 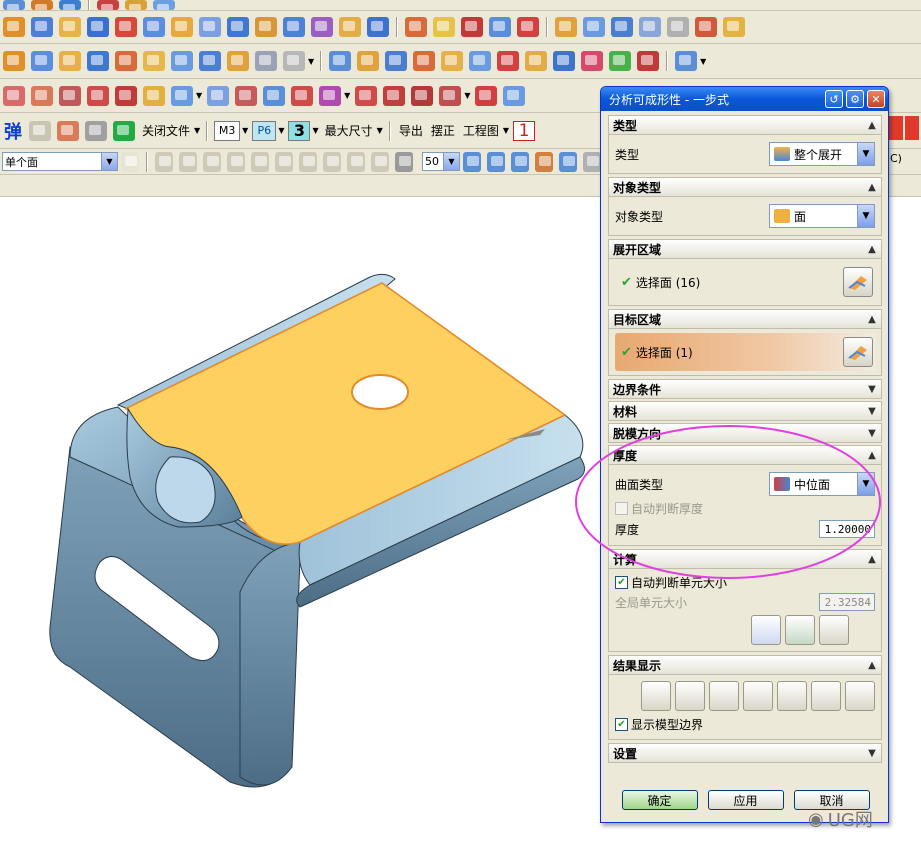 I want to click on layer-3-button: 3, so click(x=299, y=130).